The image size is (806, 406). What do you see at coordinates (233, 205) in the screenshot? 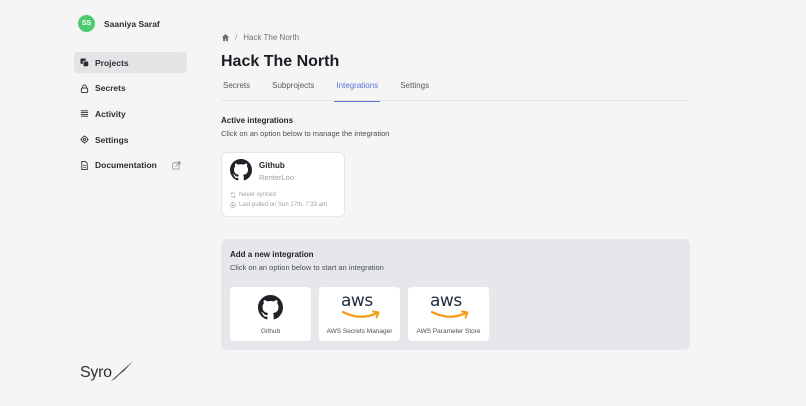
I see `cloud-download-icon` at bounding box center [233, 205].